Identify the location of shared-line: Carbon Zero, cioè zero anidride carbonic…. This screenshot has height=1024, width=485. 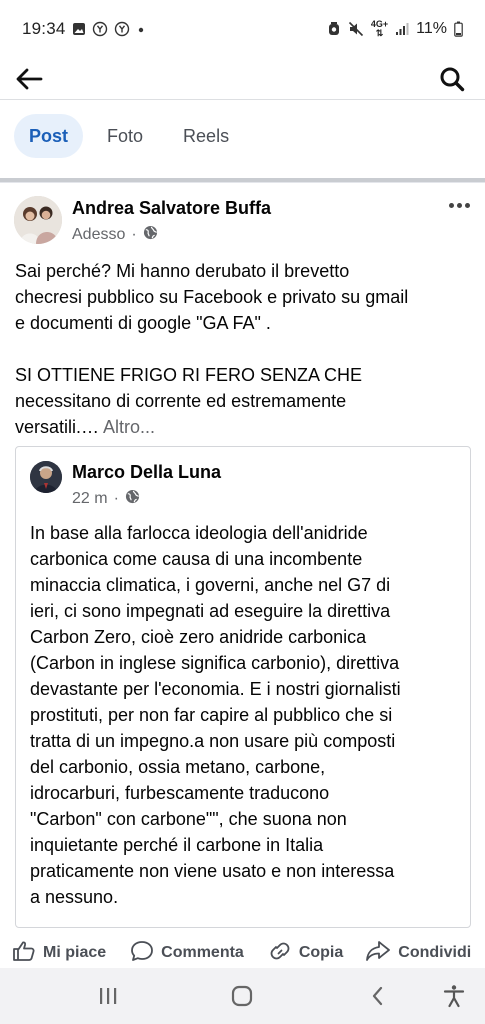
(198, 637).